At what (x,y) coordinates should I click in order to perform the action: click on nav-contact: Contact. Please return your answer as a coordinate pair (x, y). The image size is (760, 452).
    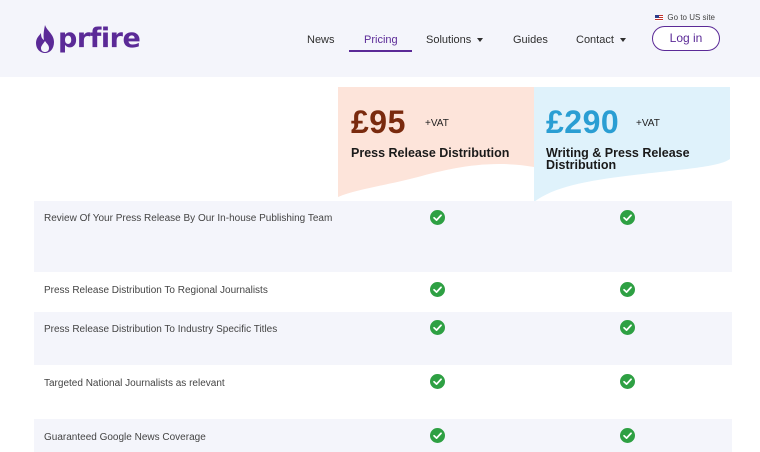
    Looking at the image, I should click on (601, 40).